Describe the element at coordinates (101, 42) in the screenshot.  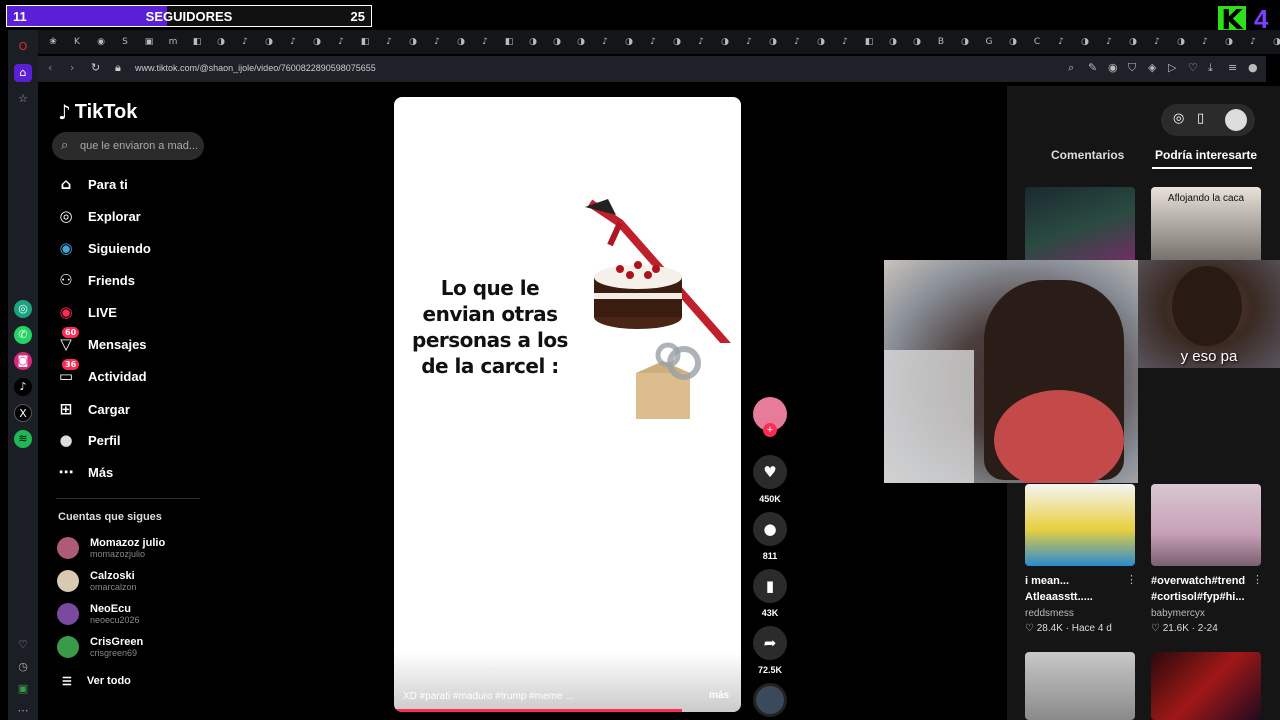
I see `browser-tab: ◉` at that location.